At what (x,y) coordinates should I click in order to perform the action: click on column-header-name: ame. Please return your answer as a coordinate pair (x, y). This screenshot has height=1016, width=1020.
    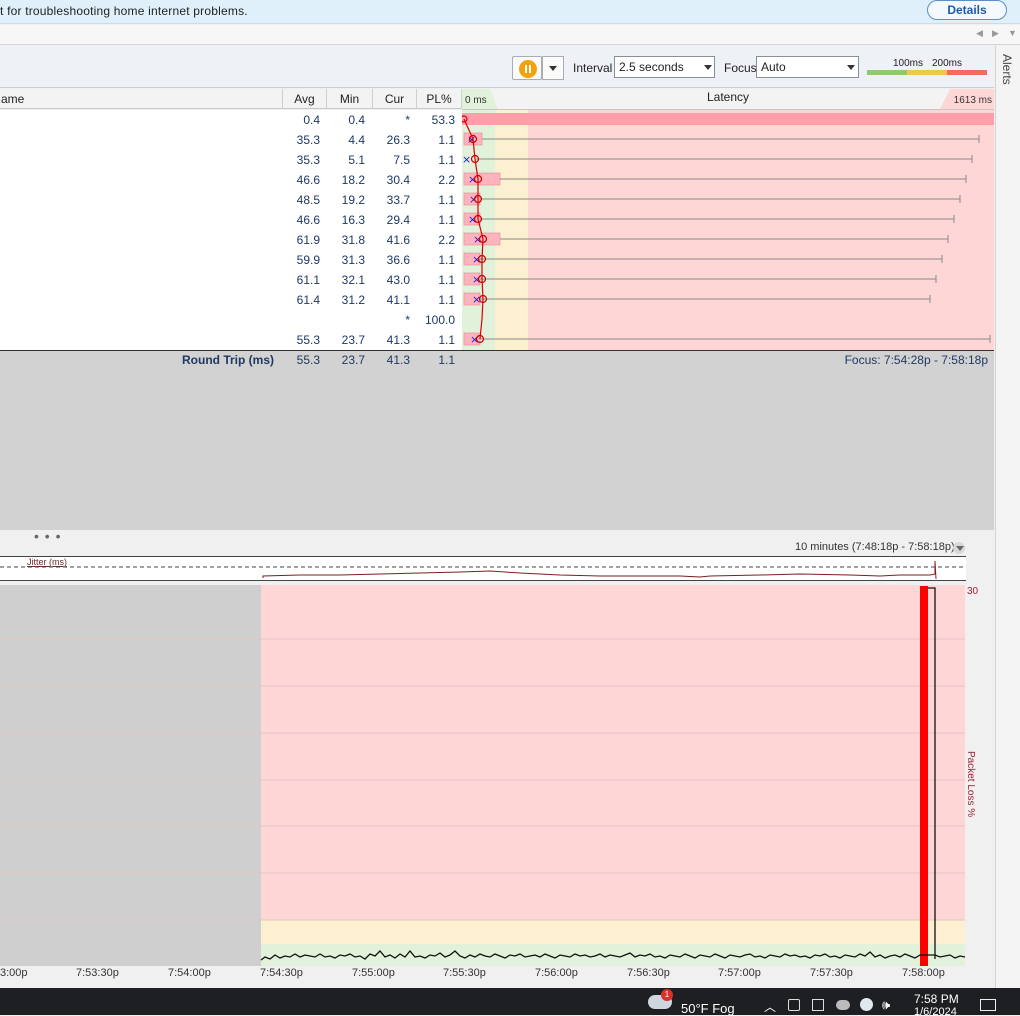
    Looking at the image, I should click on (141, 99).